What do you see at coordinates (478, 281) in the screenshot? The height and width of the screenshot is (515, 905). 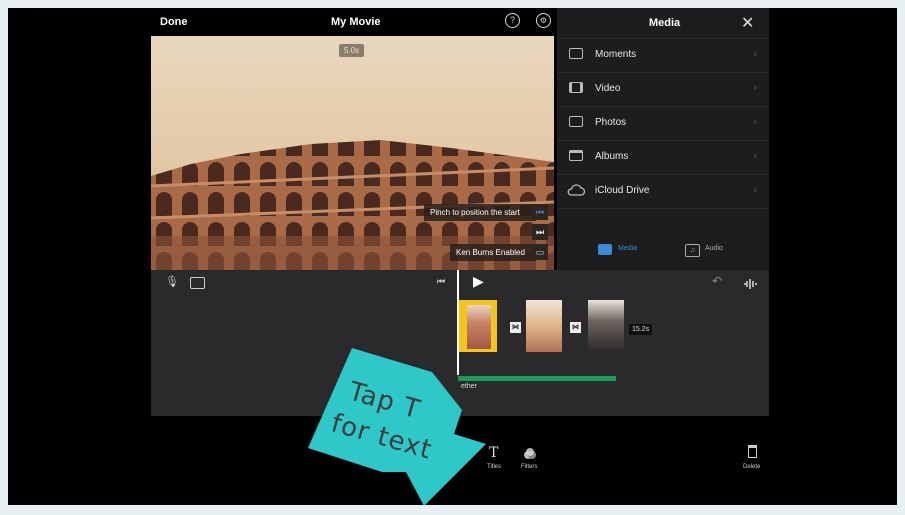 I see `play-button: ▶` at bounding box center [478, 281].